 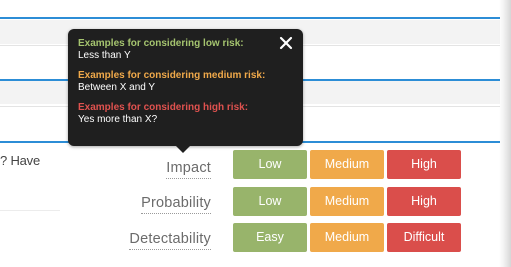 I want to click on close-icon, so click(x=286, y=43).